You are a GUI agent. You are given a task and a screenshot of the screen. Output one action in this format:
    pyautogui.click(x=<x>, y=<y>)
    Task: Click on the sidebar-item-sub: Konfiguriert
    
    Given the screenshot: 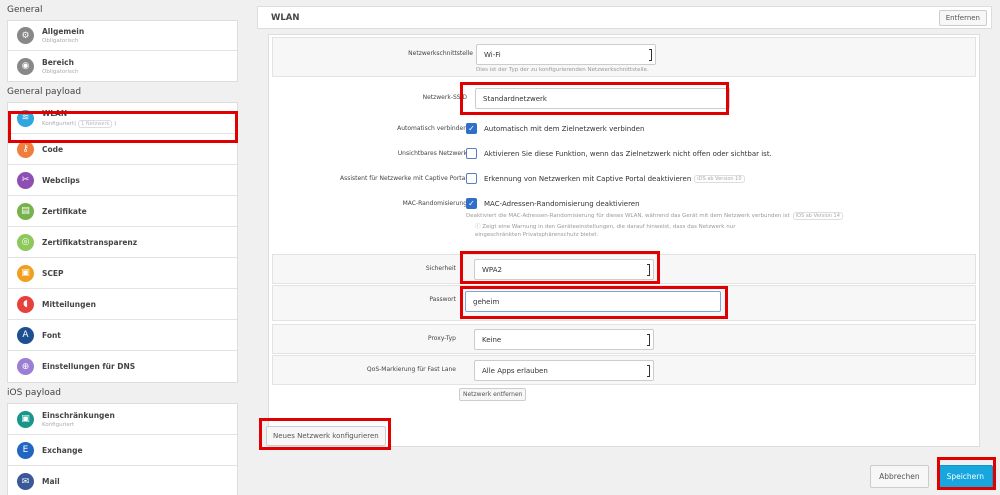 What is the action you would take?
    pyautogui.click(x=58, y=424)
    